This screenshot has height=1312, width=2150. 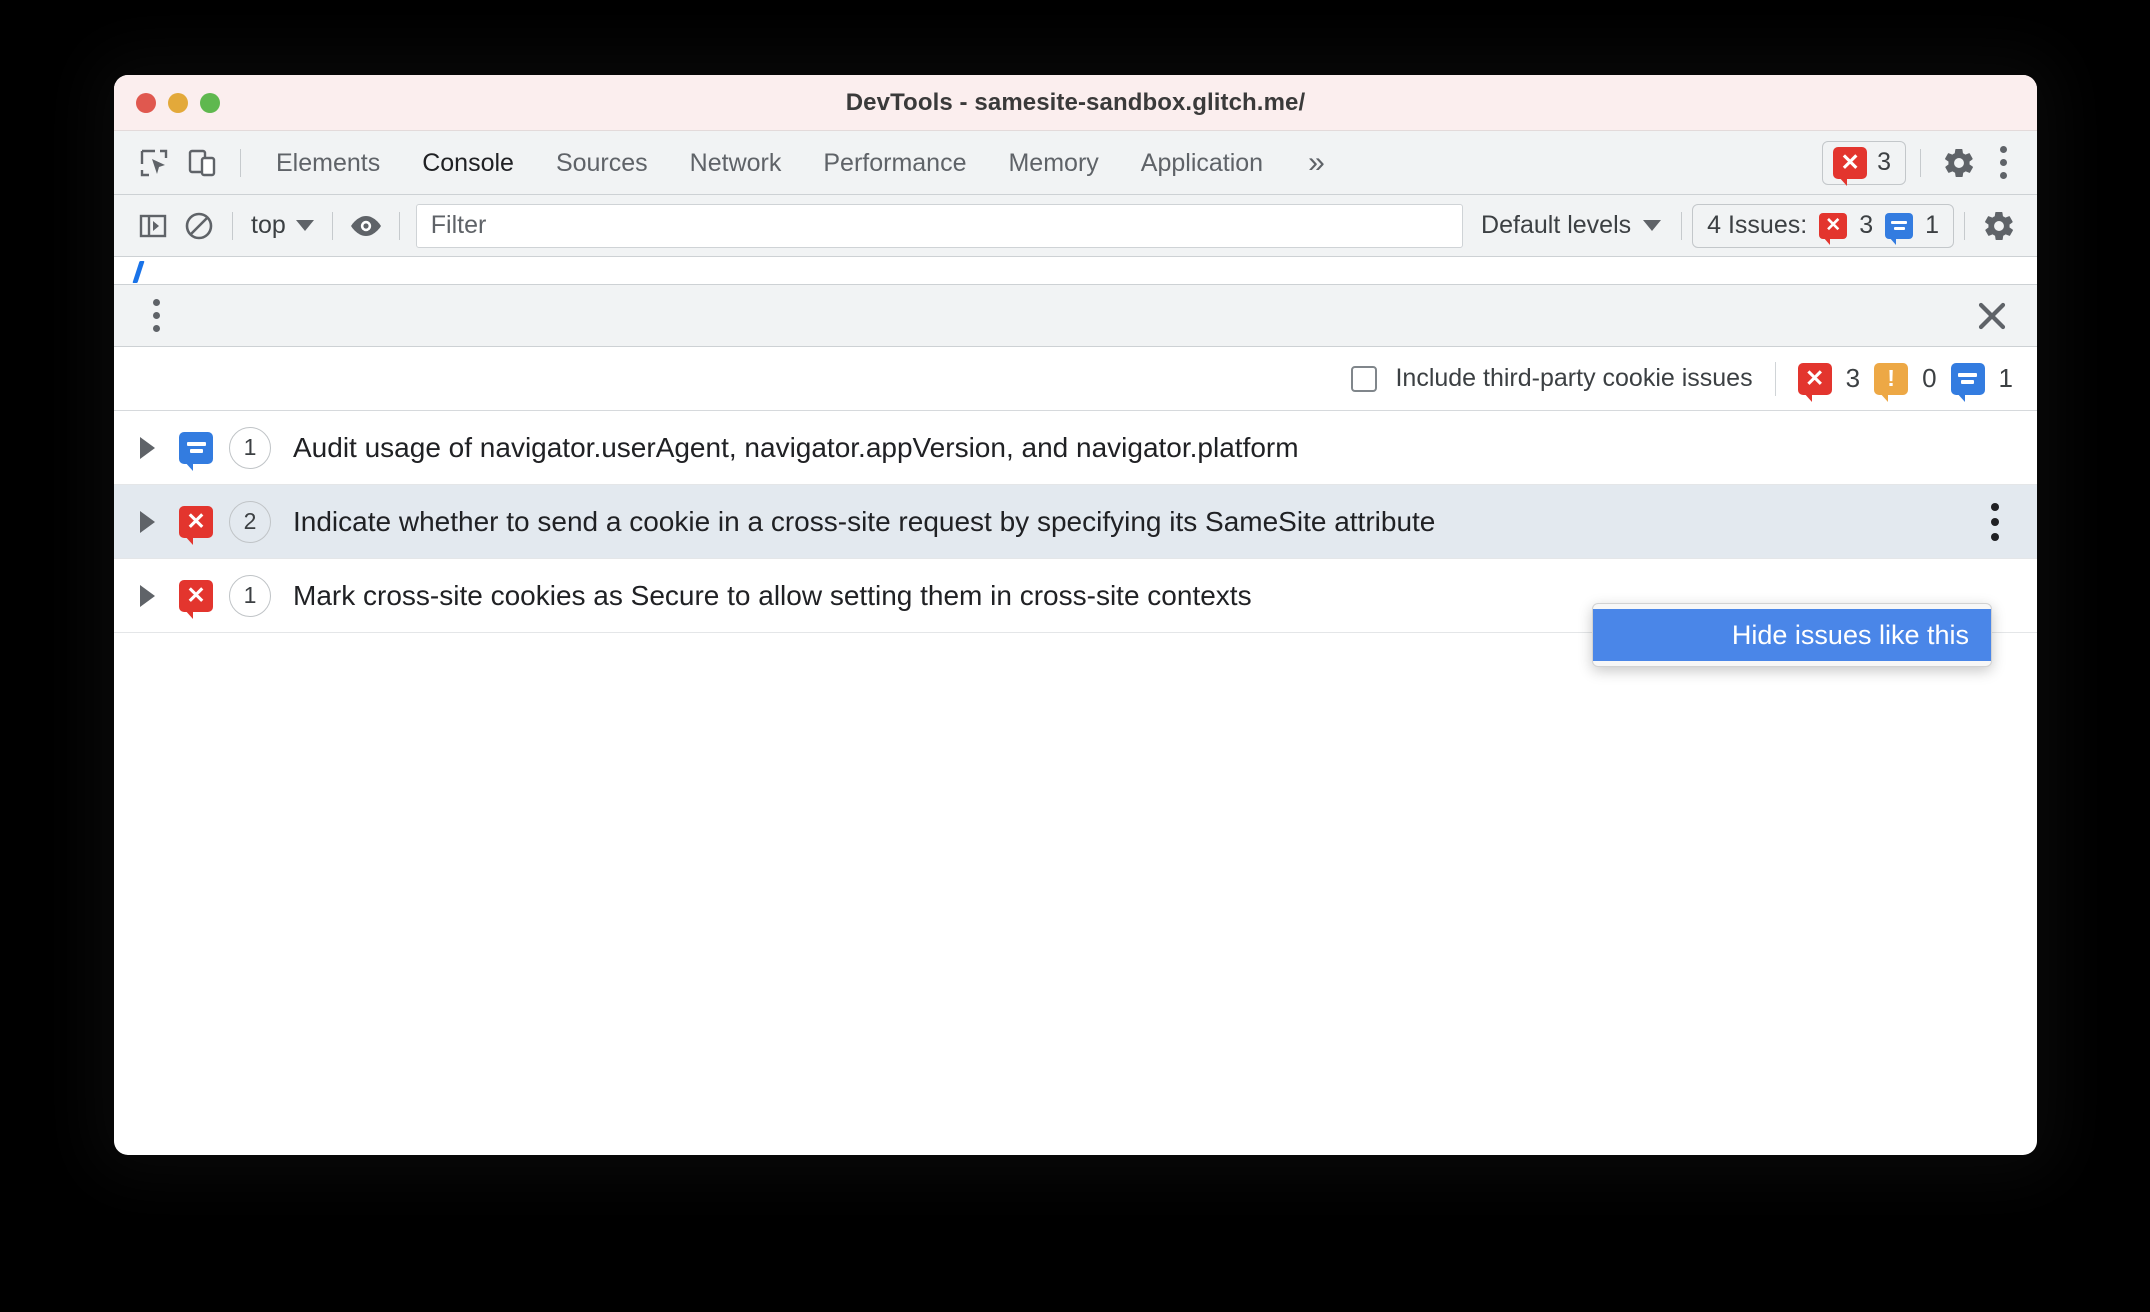 I want to click on log-levels-label: Default levels, so click(x=1556, y=225).